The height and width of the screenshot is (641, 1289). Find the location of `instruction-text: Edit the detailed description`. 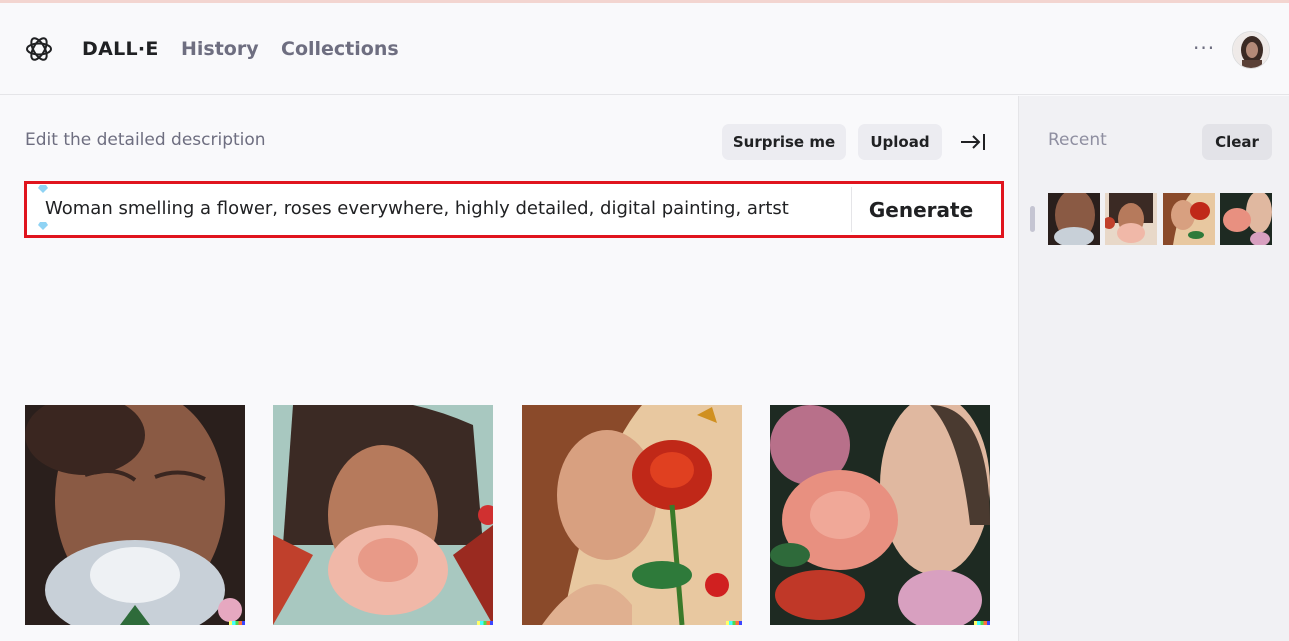

instruction-text: Edit the detailed description is located at coordinates (145, 140).